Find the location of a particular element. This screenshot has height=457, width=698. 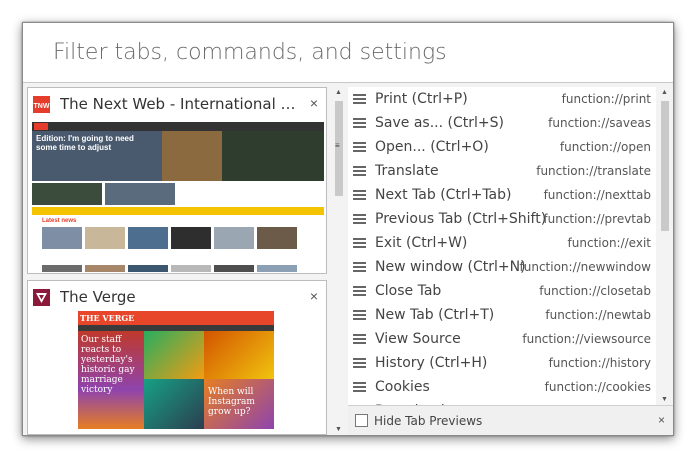

command-item: Save as... (Ctrl+S) function://saveas is located at coordinates (510, 123).